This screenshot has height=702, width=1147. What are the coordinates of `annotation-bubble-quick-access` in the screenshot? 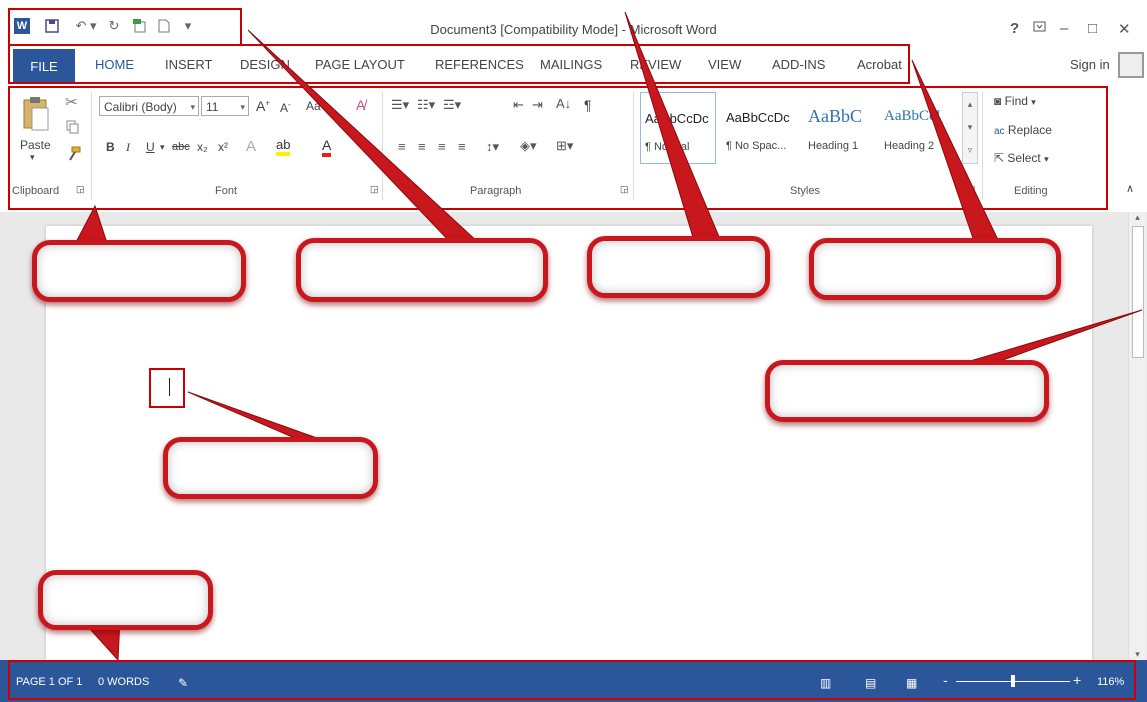 It's located at (422, 270).